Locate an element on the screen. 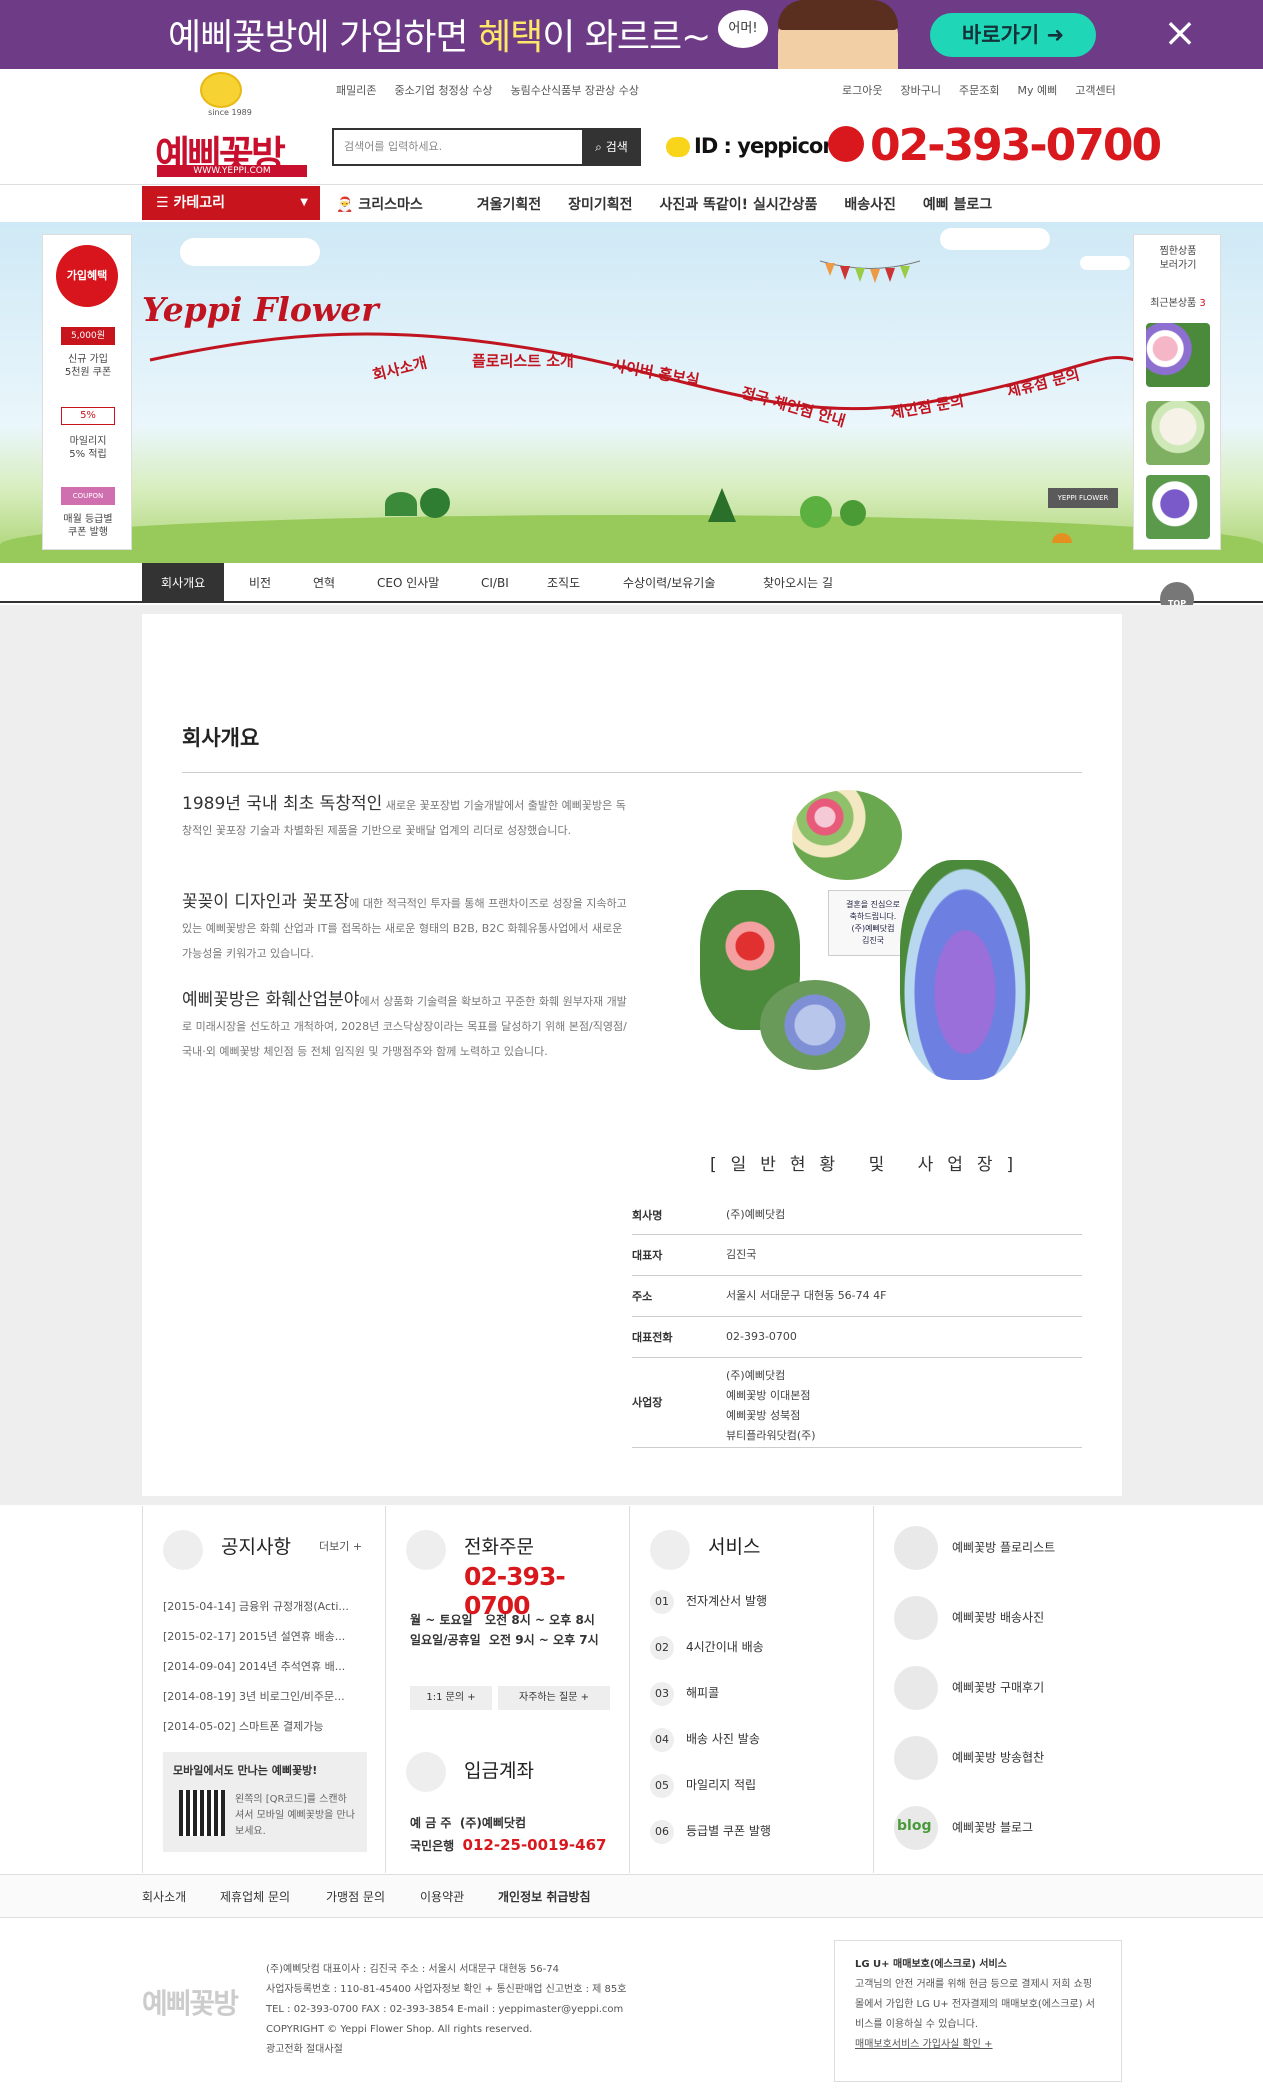  phone-order-title: 전화주문 is located at coordinates (499, 1547).